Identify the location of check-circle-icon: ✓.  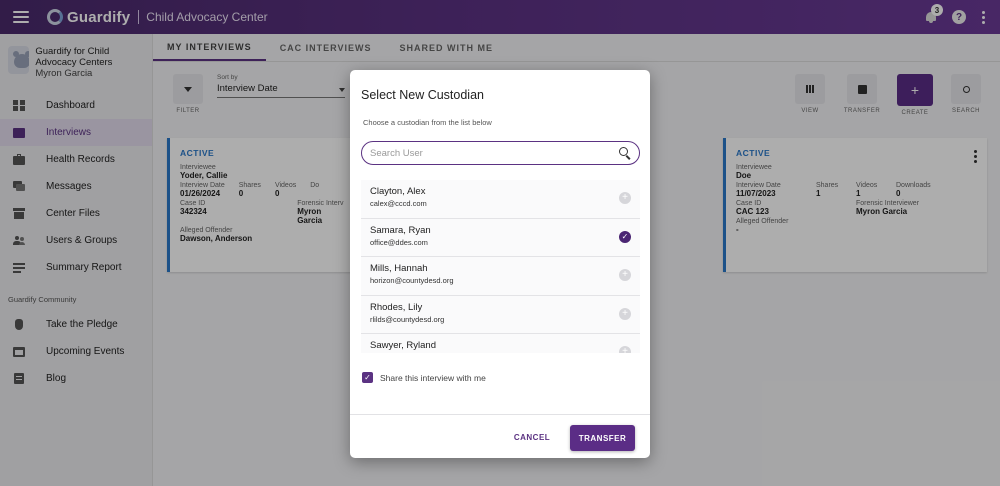
(625, 236).